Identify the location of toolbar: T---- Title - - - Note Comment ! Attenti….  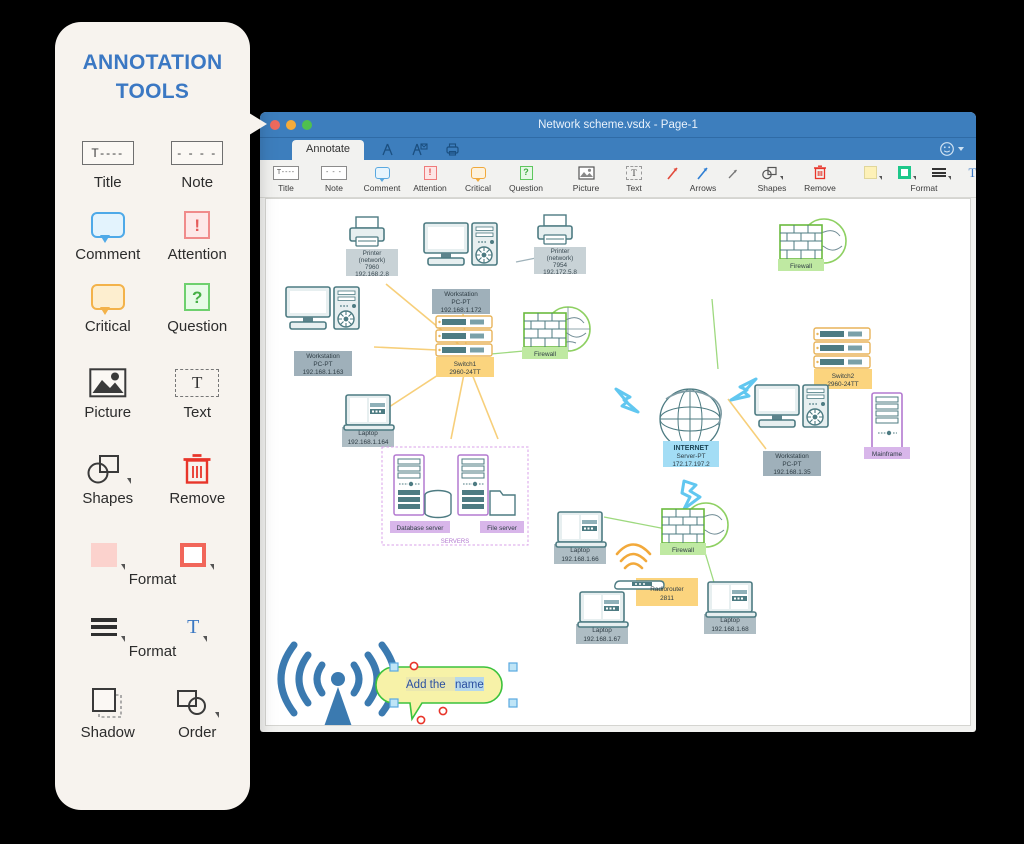
(618, 179).